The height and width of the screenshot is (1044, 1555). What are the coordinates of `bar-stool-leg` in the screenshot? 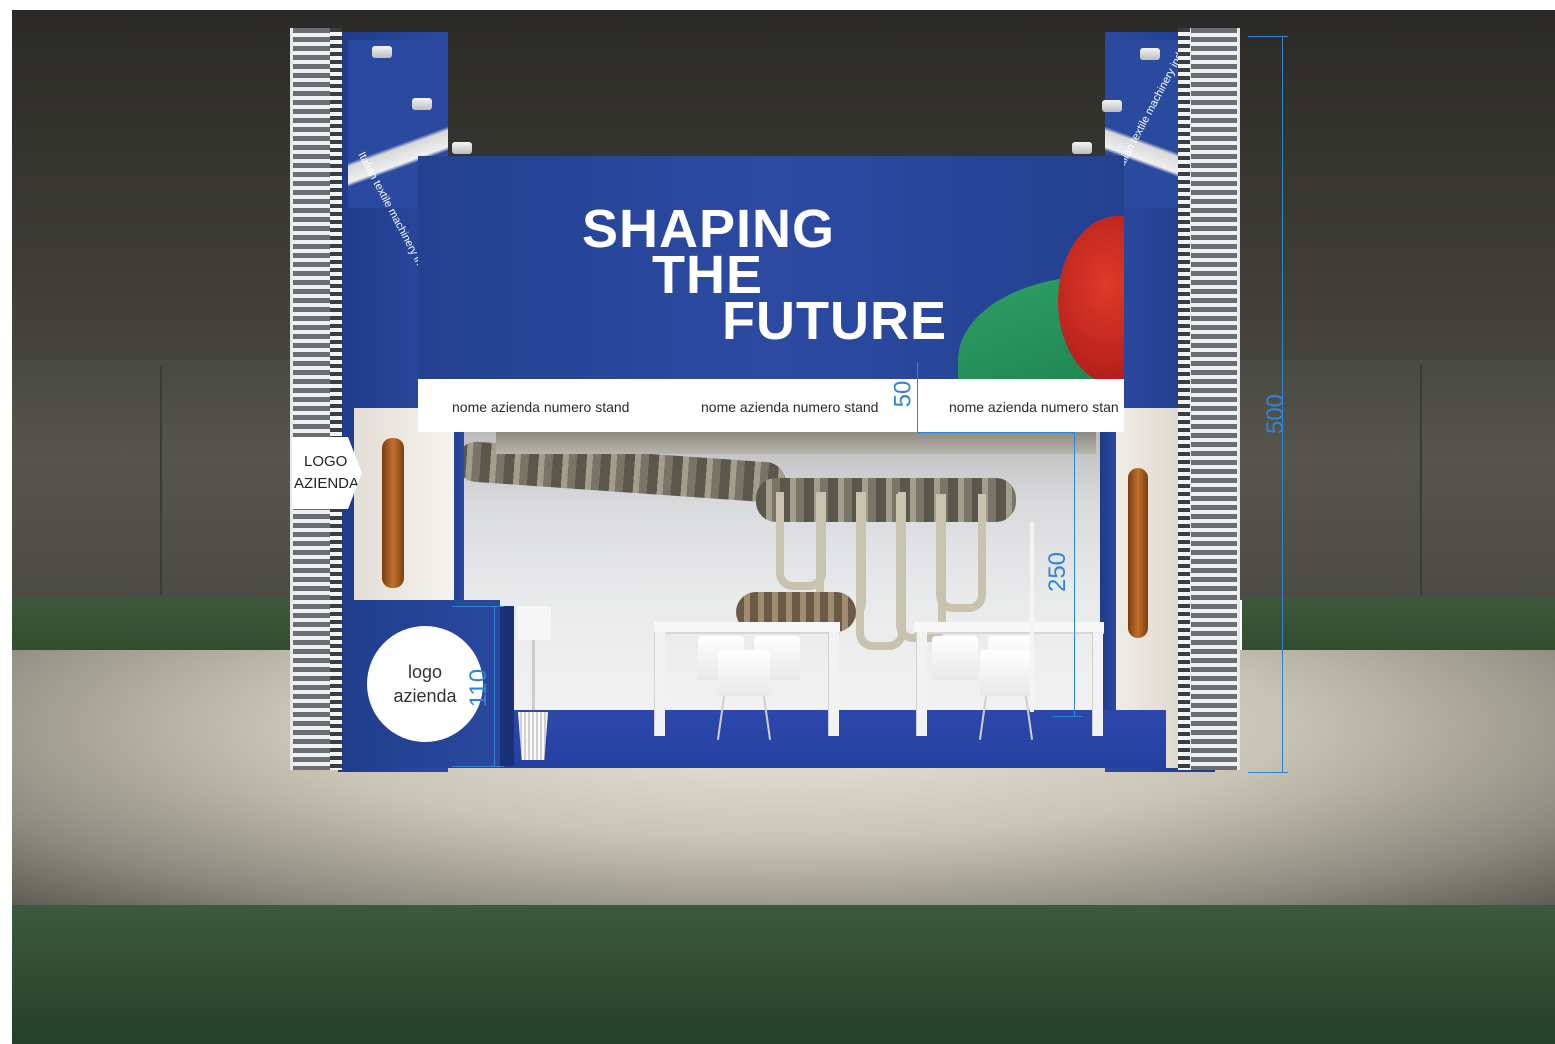 It's located at (533, 675).